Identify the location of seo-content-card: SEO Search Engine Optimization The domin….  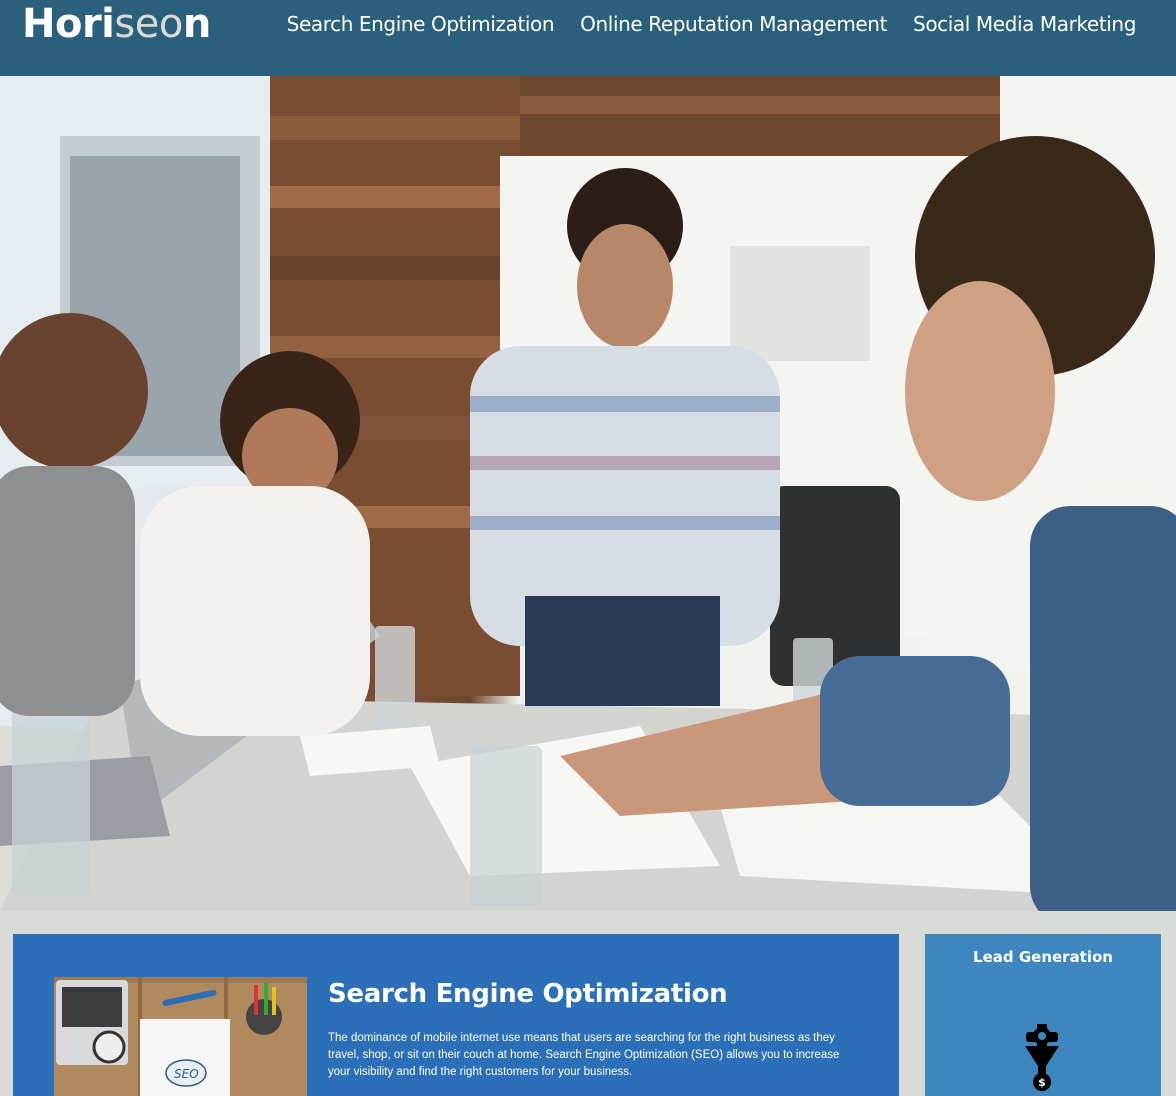
(456, 1015).